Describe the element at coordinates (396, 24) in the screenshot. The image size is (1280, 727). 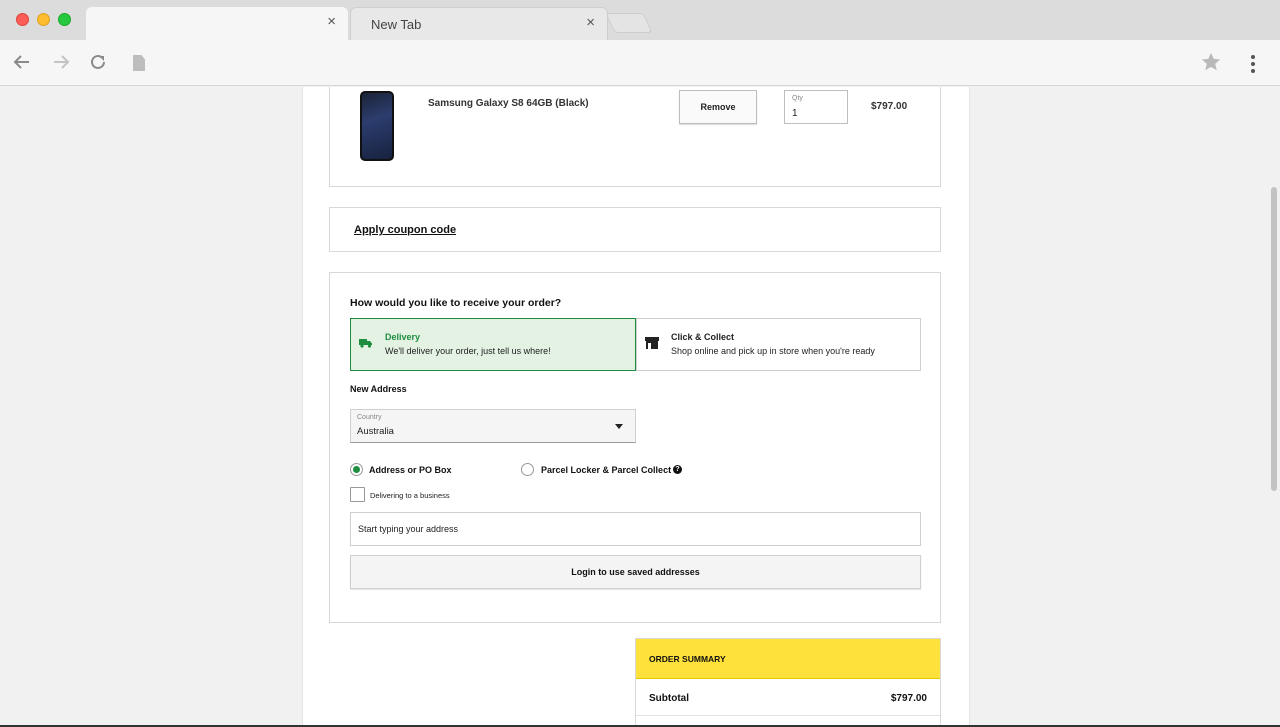
I see `tab-title: New Tab` at that location.